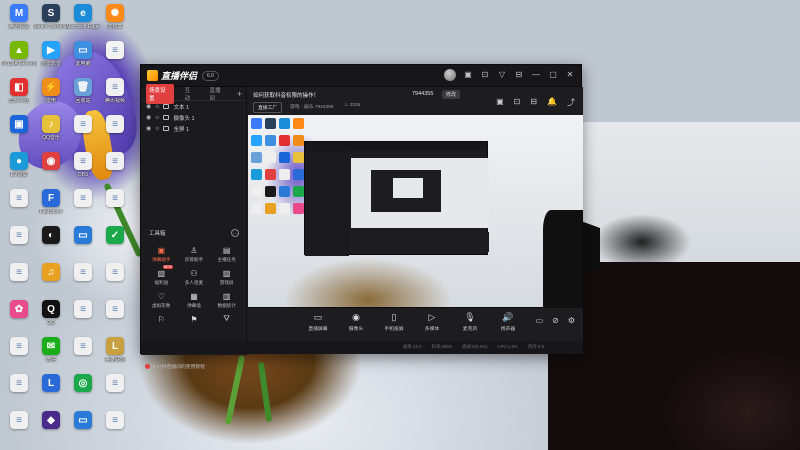  I want to click on tool-item: ⚑, so click(194, 320).